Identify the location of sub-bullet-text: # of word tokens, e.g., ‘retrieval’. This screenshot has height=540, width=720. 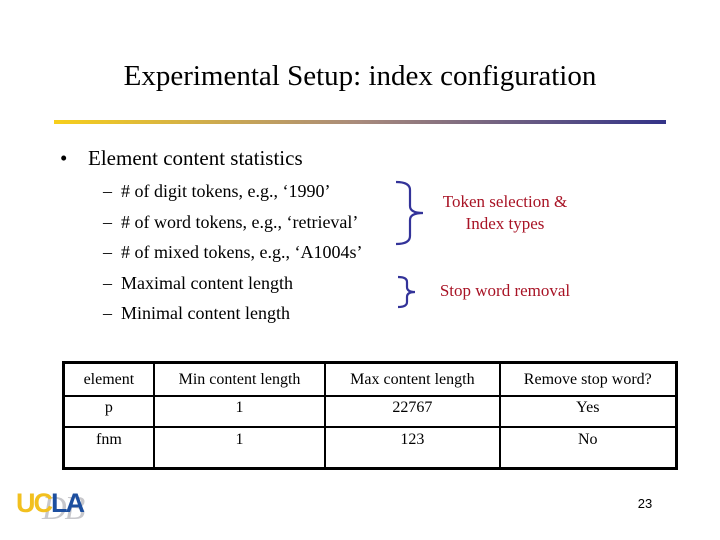
(240, 221).